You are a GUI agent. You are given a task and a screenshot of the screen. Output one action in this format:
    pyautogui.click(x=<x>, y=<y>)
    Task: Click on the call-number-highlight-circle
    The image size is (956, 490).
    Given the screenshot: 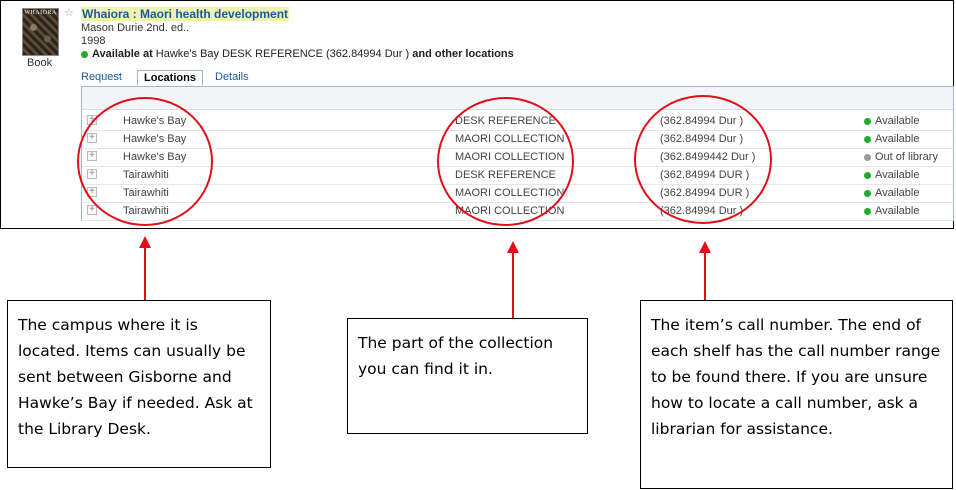 What is the action you would take?
    pyautogui.click(x=703, y=159)
    